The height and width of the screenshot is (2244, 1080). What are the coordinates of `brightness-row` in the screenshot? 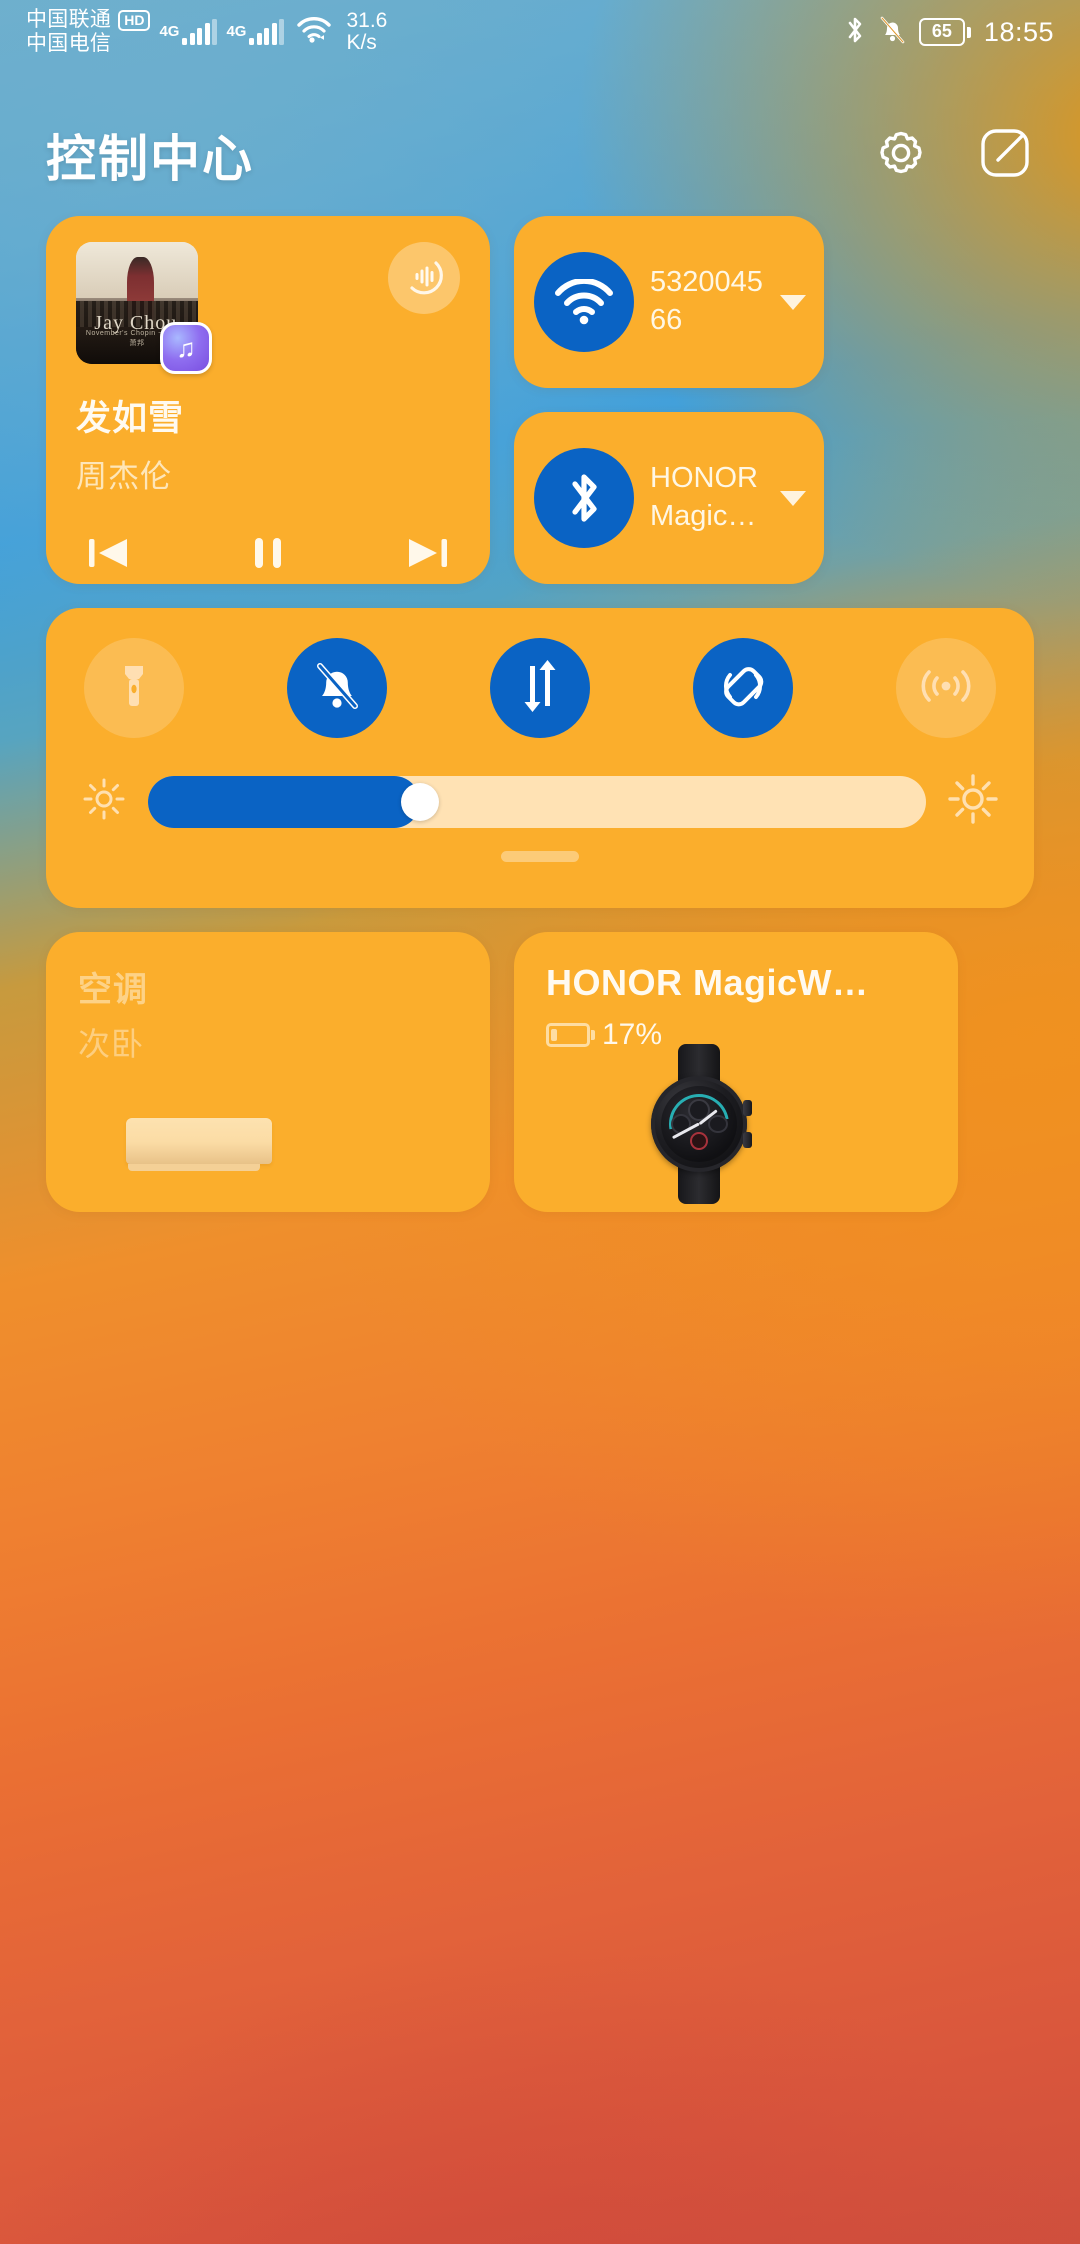 It's located at (540, 801).